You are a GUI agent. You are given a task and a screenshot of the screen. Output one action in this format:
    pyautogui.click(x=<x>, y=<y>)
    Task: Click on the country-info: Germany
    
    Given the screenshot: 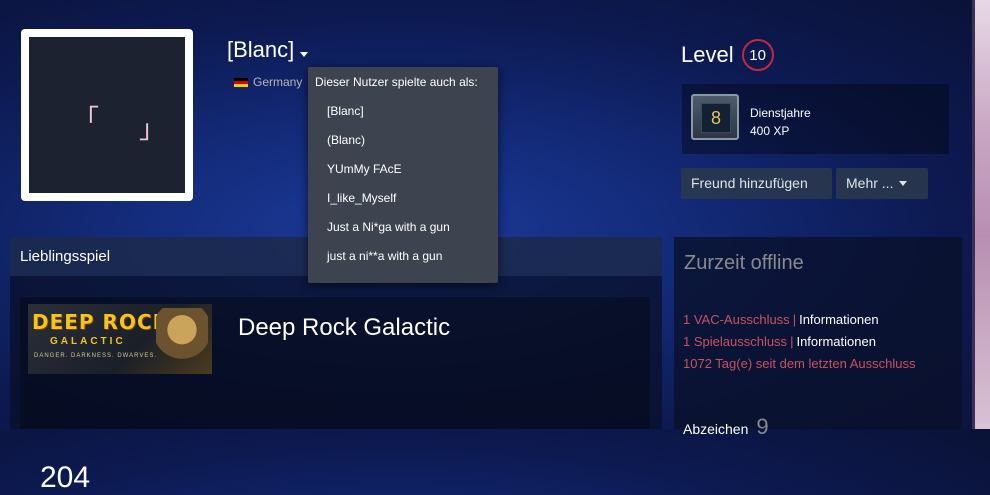 What is the action you would take?
    pyautogui.click(x=268, y=82)
    